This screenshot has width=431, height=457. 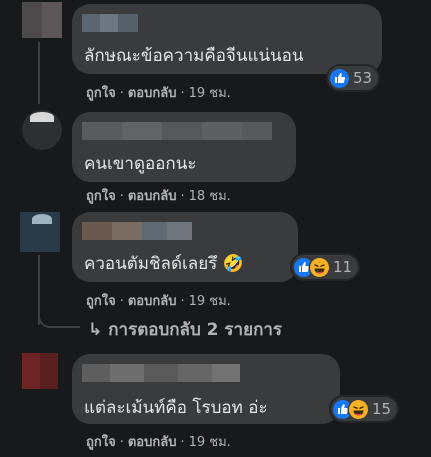 What do you see at coordinates (382, 409) in the screenshot?
I see `reaction-count: 15` at bounding box center [382, 409].